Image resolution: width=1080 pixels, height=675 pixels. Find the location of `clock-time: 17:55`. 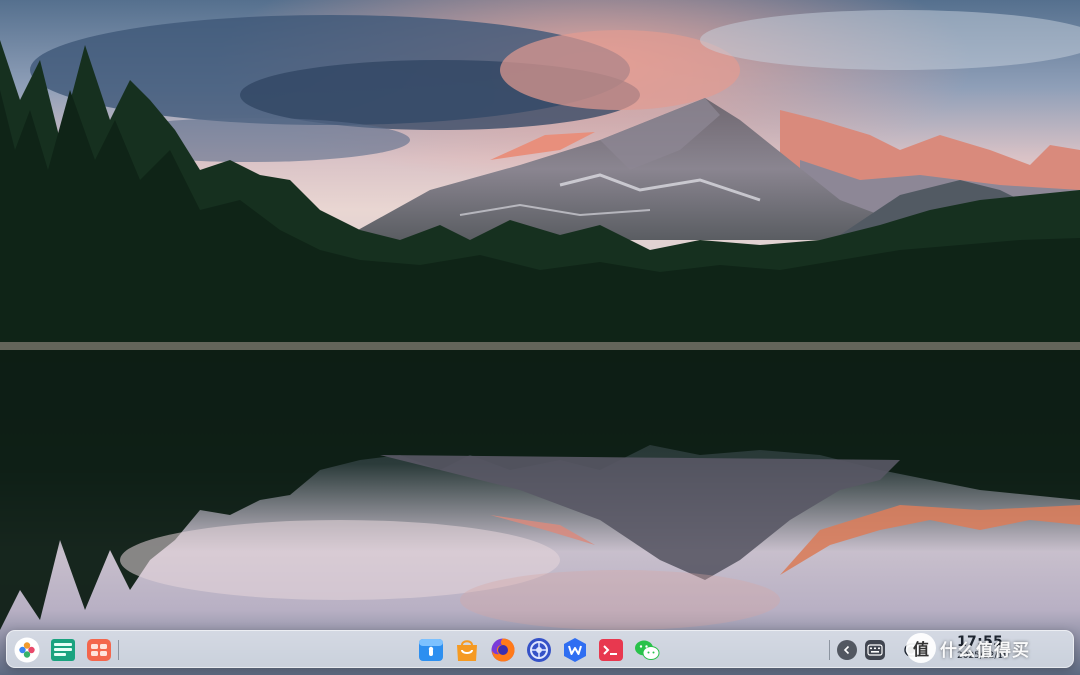

clock-time: 17:55 is located at coordinates (980, 642).